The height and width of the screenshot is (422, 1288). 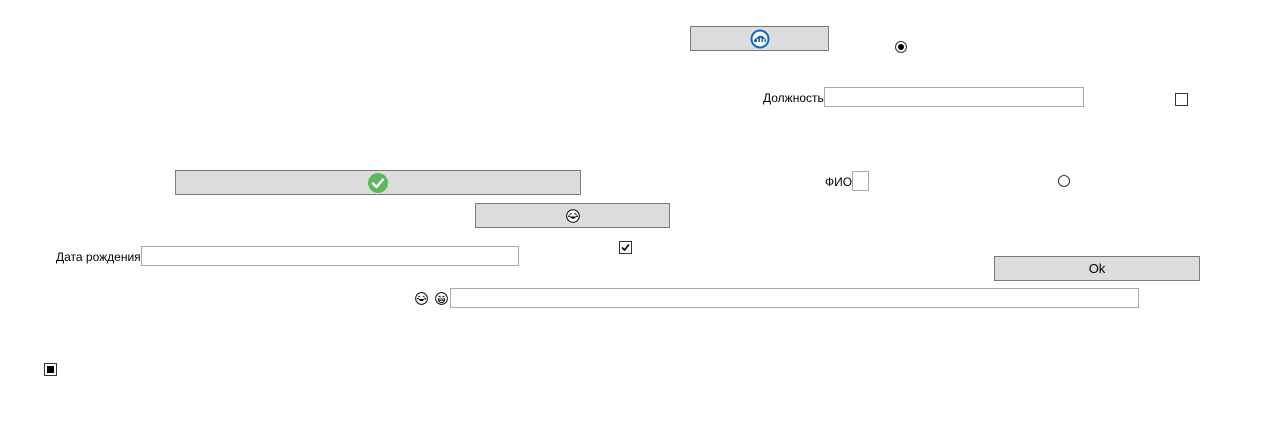 I want to click on checkbox-mid, so click(x=625, y=247).